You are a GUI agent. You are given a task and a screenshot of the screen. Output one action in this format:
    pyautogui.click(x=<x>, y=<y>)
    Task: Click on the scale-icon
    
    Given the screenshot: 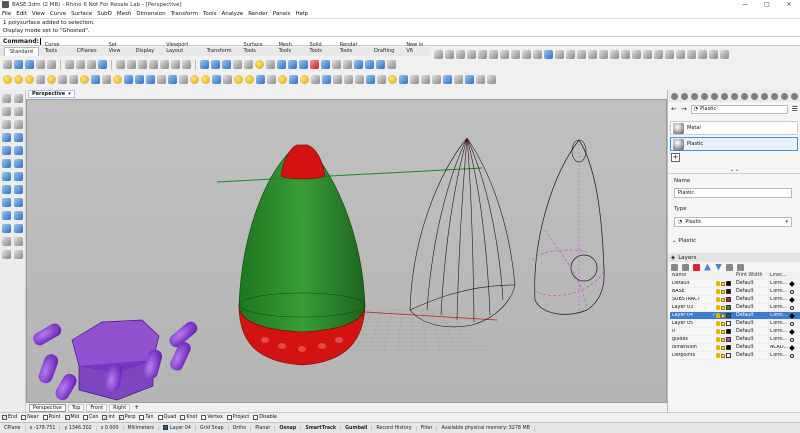 What is the action you would take?
    pyautogui.click(x=6, y=228)
    